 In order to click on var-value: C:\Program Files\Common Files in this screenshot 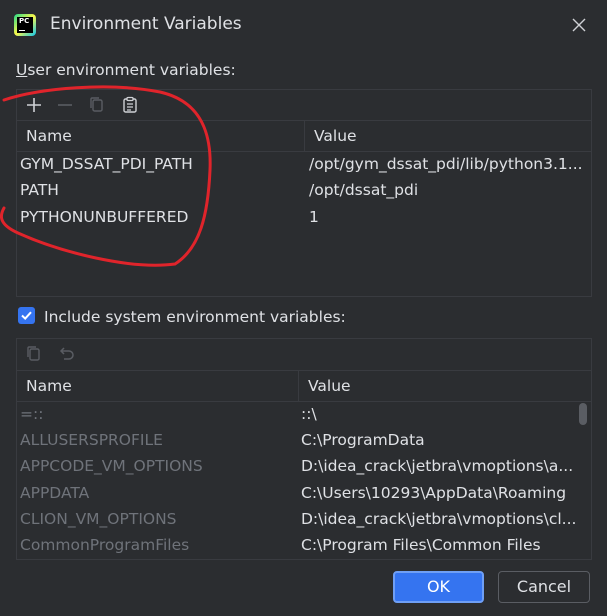, I will do `click(421, 545)`.